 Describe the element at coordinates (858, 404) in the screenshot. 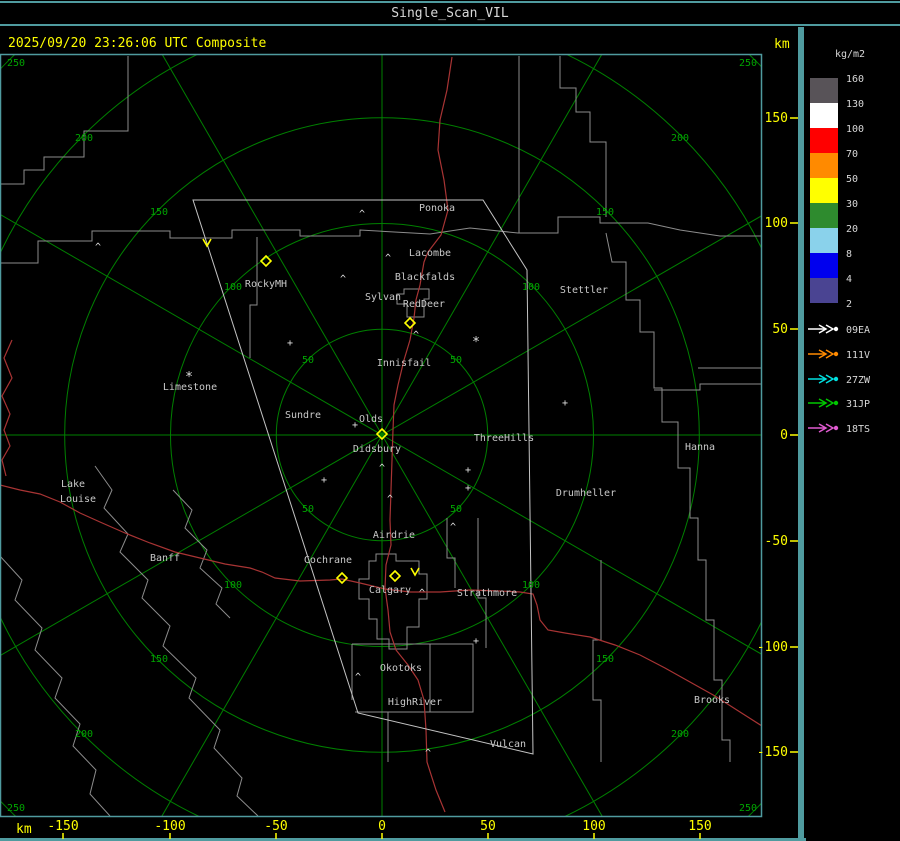

I see `vector-id-label: 31JP` at that location.